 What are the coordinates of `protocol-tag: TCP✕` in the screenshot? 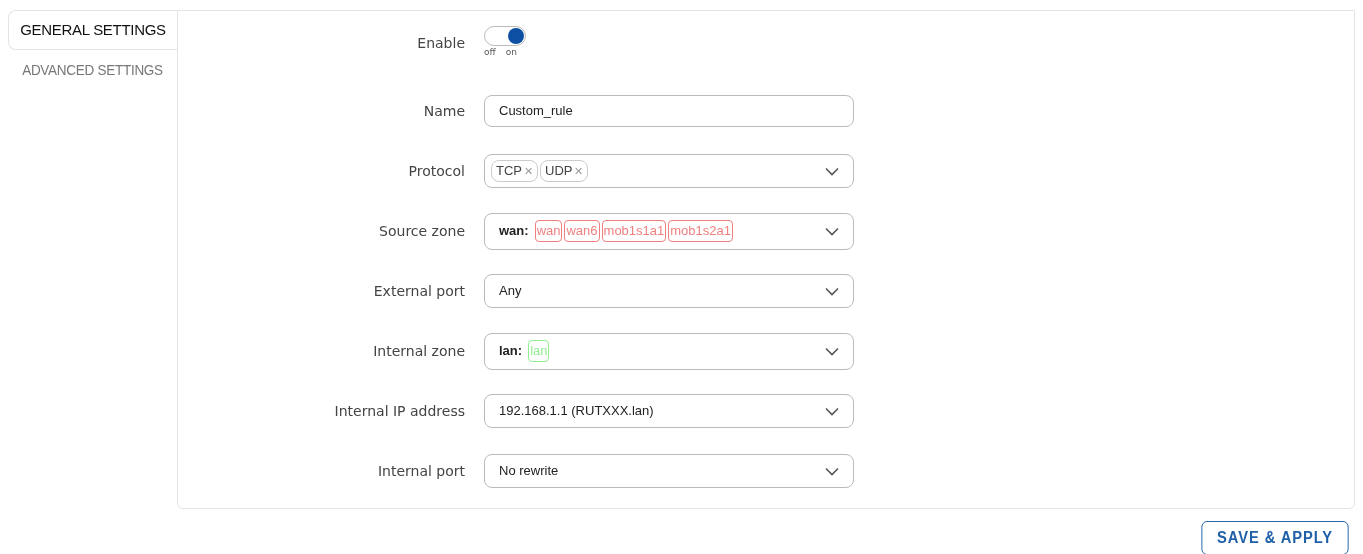 It's located at (514, 171).